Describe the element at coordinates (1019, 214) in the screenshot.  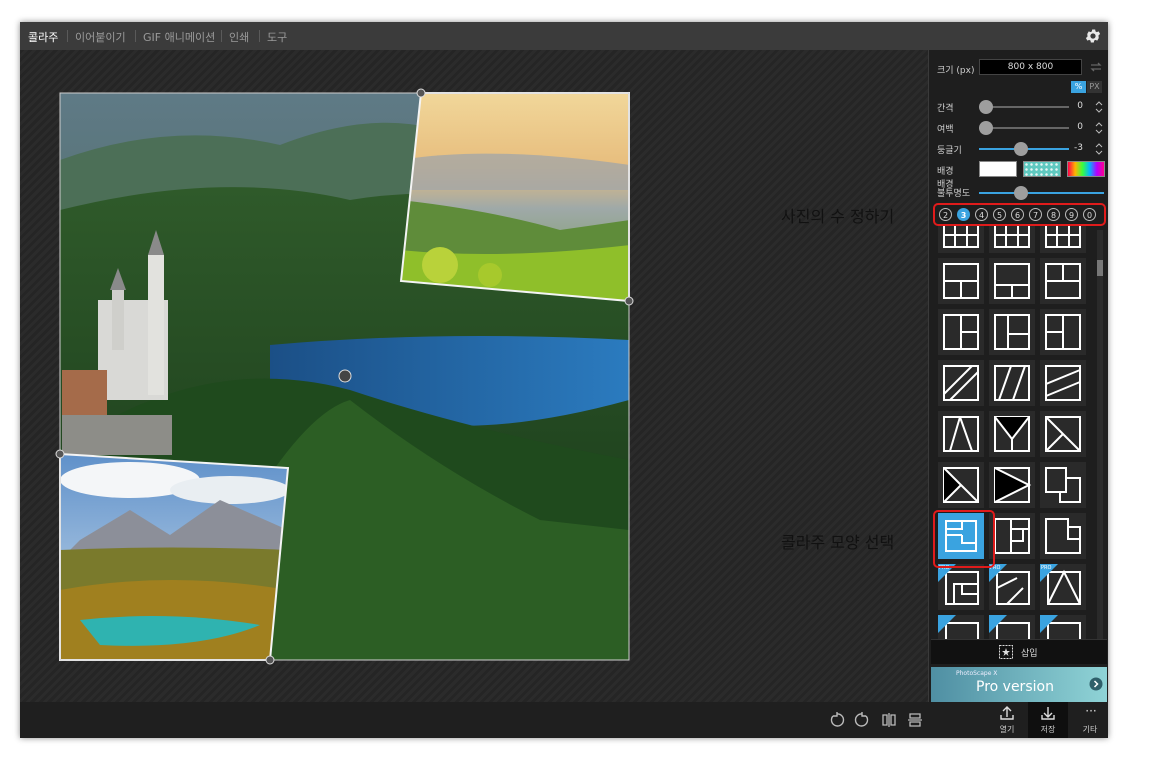
I see `photo-count-highlight` at that location.